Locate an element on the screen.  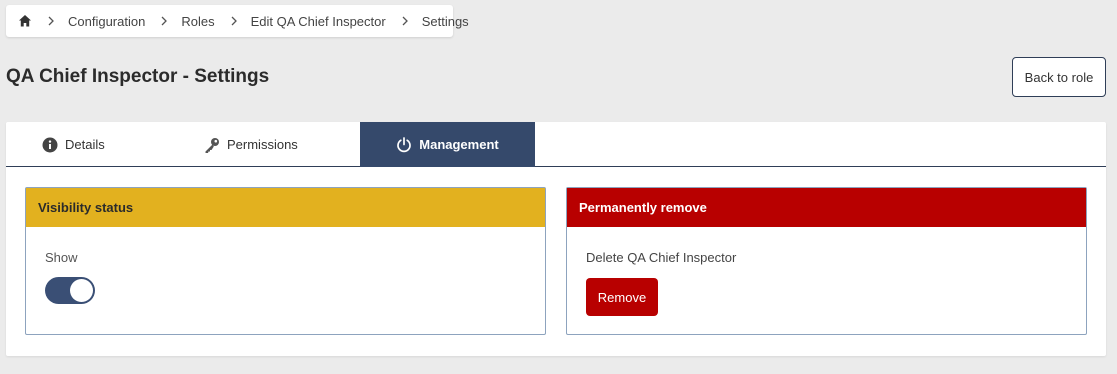
tab-details: Details is located at coordinates (73, 144).